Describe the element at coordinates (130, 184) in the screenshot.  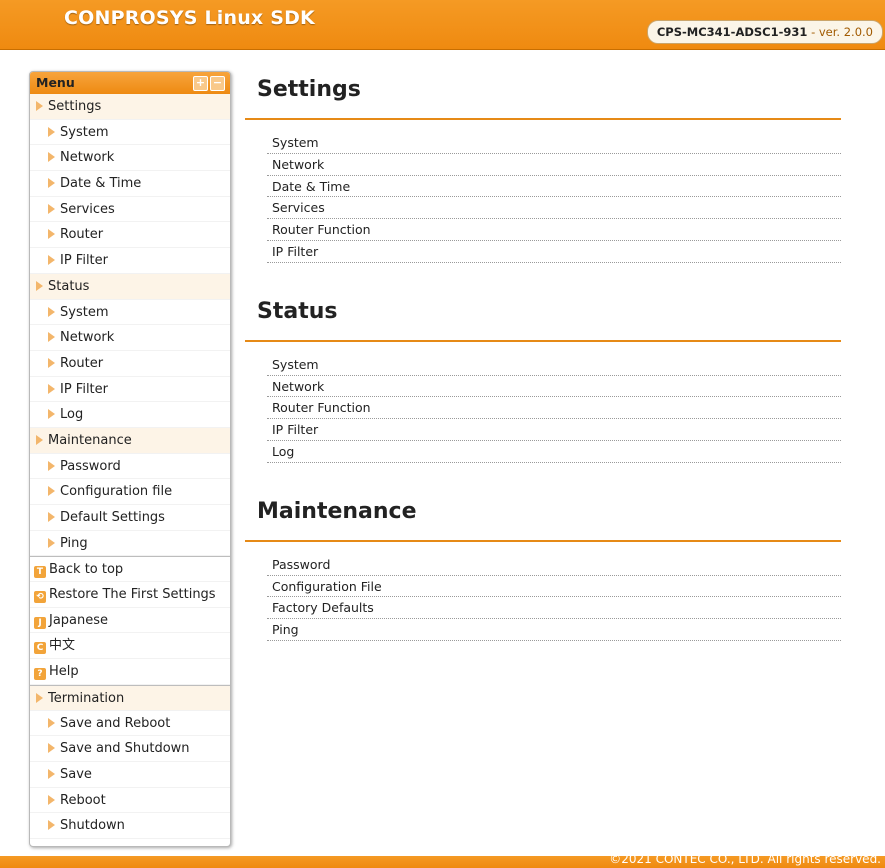
I see `sidebar-item-settings-datetime: Date & Time` at that location.